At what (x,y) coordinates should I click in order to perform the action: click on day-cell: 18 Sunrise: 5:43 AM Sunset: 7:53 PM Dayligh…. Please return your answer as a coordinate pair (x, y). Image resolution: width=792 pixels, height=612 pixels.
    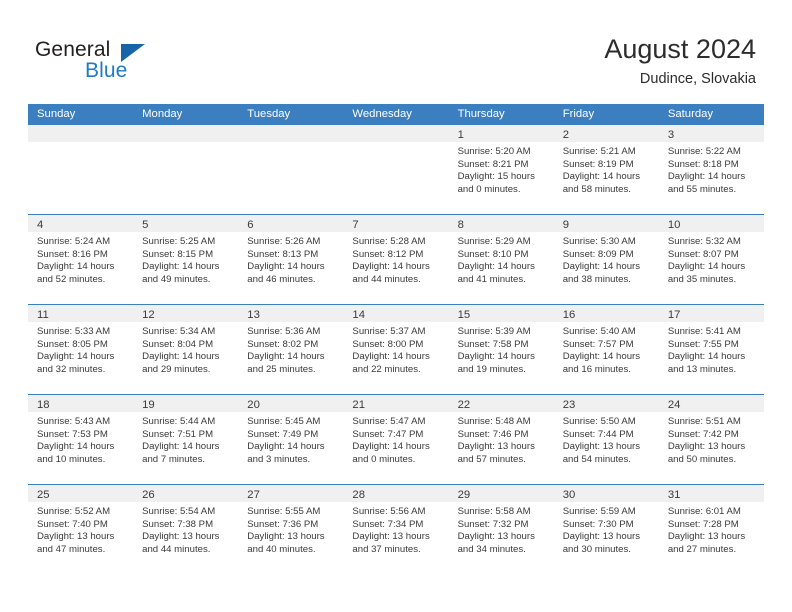
    Looking at the image, I should click on (81, 439).